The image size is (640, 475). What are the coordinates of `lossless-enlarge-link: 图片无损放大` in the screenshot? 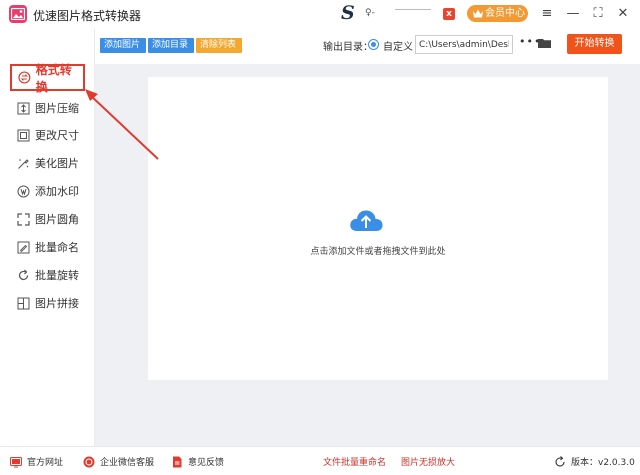 It's located at (428, 461).